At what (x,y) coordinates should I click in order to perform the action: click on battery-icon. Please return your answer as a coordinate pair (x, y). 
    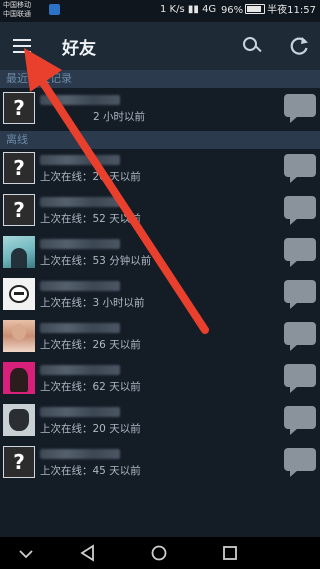
    Looking at the image, I should click on (255, 9).